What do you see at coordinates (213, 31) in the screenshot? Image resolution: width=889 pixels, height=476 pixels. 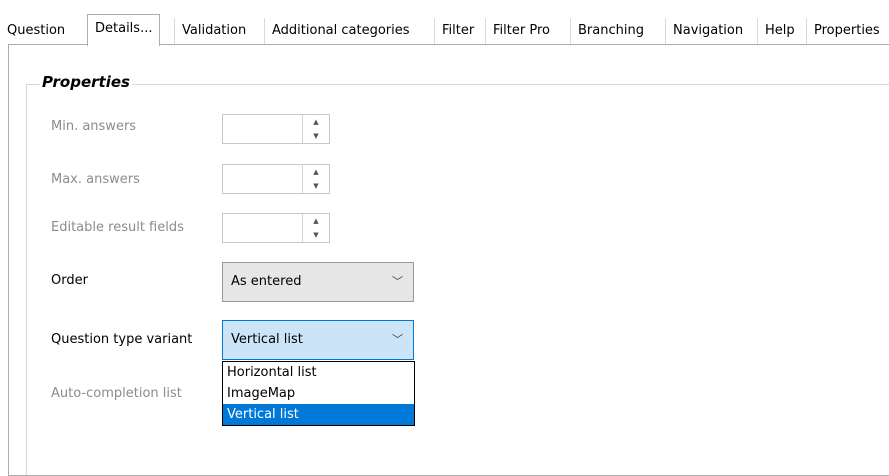 I see `tab-validation: Validation` at bounding box center [213, 31].